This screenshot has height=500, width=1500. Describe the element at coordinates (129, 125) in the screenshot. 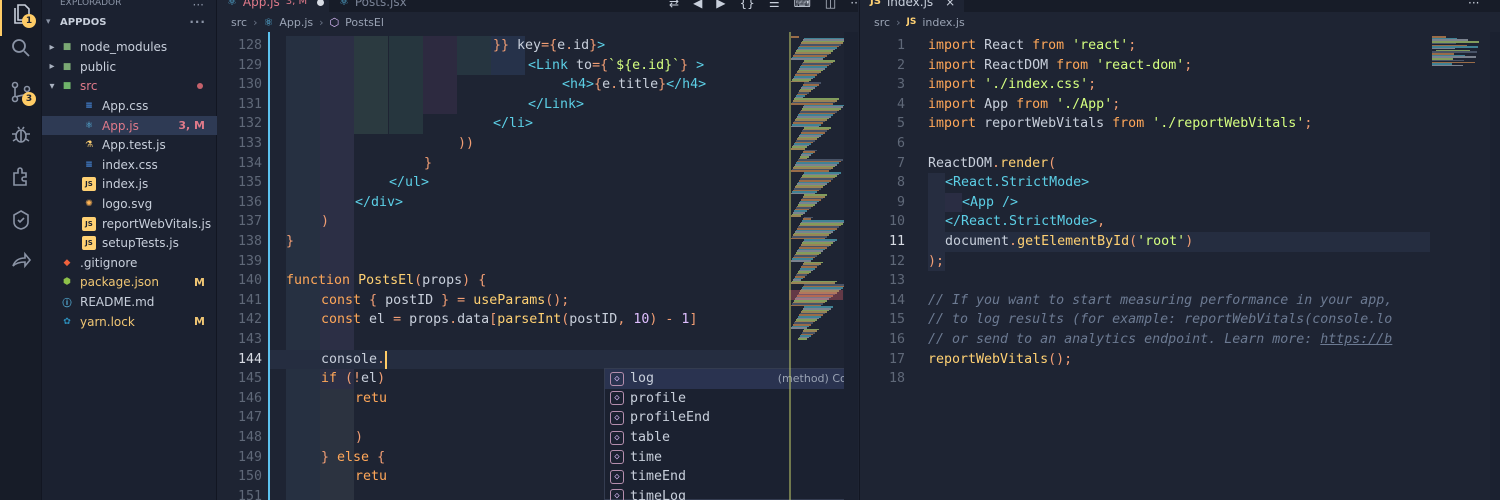

I see `file-tree-item: ⚛ App.js 3, M` at that location.